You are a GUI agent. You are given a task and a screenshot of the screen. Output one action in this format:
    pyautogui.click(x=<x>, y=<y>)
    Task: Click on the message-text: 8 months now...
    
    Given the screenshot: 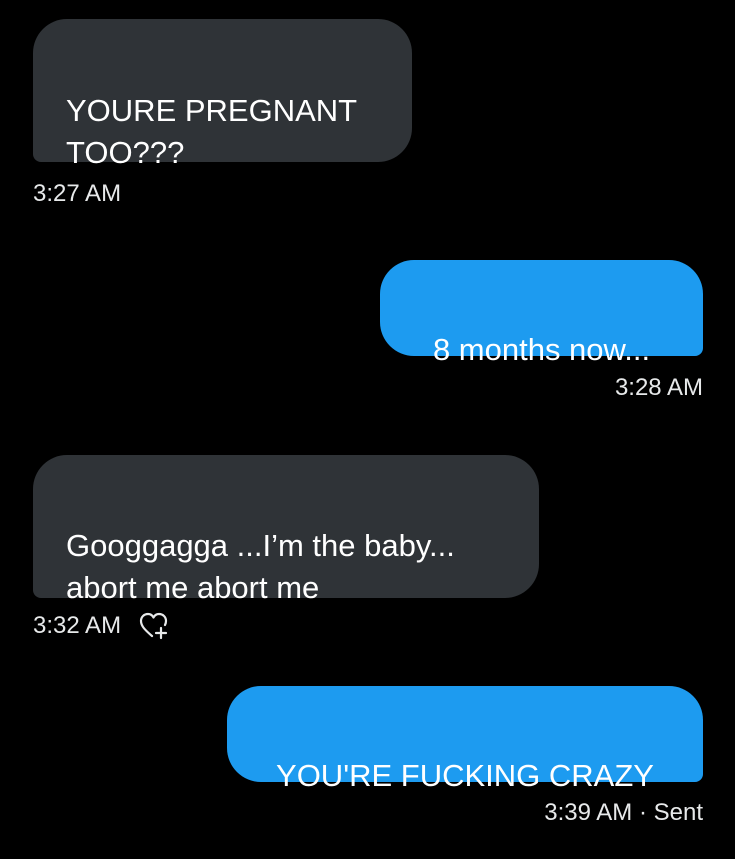 What is the action you would take?
    pyautogui.click(x=541, y=349)
    